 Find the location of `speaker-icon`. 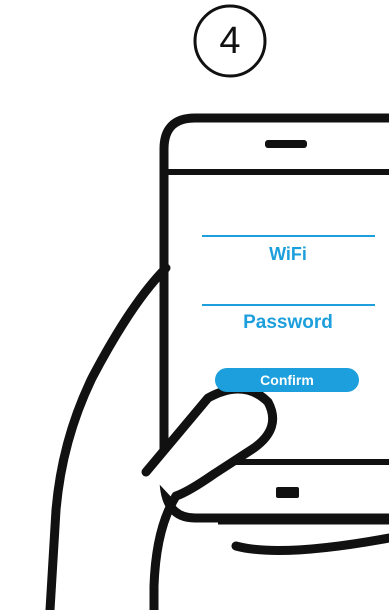

speaker-icon is located at coordinates (286, 144).